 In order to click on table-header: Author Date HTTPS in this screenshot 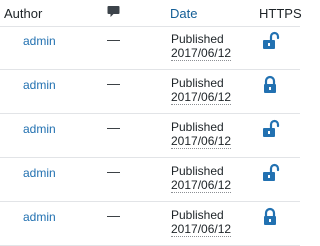, I will do `click(151, 13)`.